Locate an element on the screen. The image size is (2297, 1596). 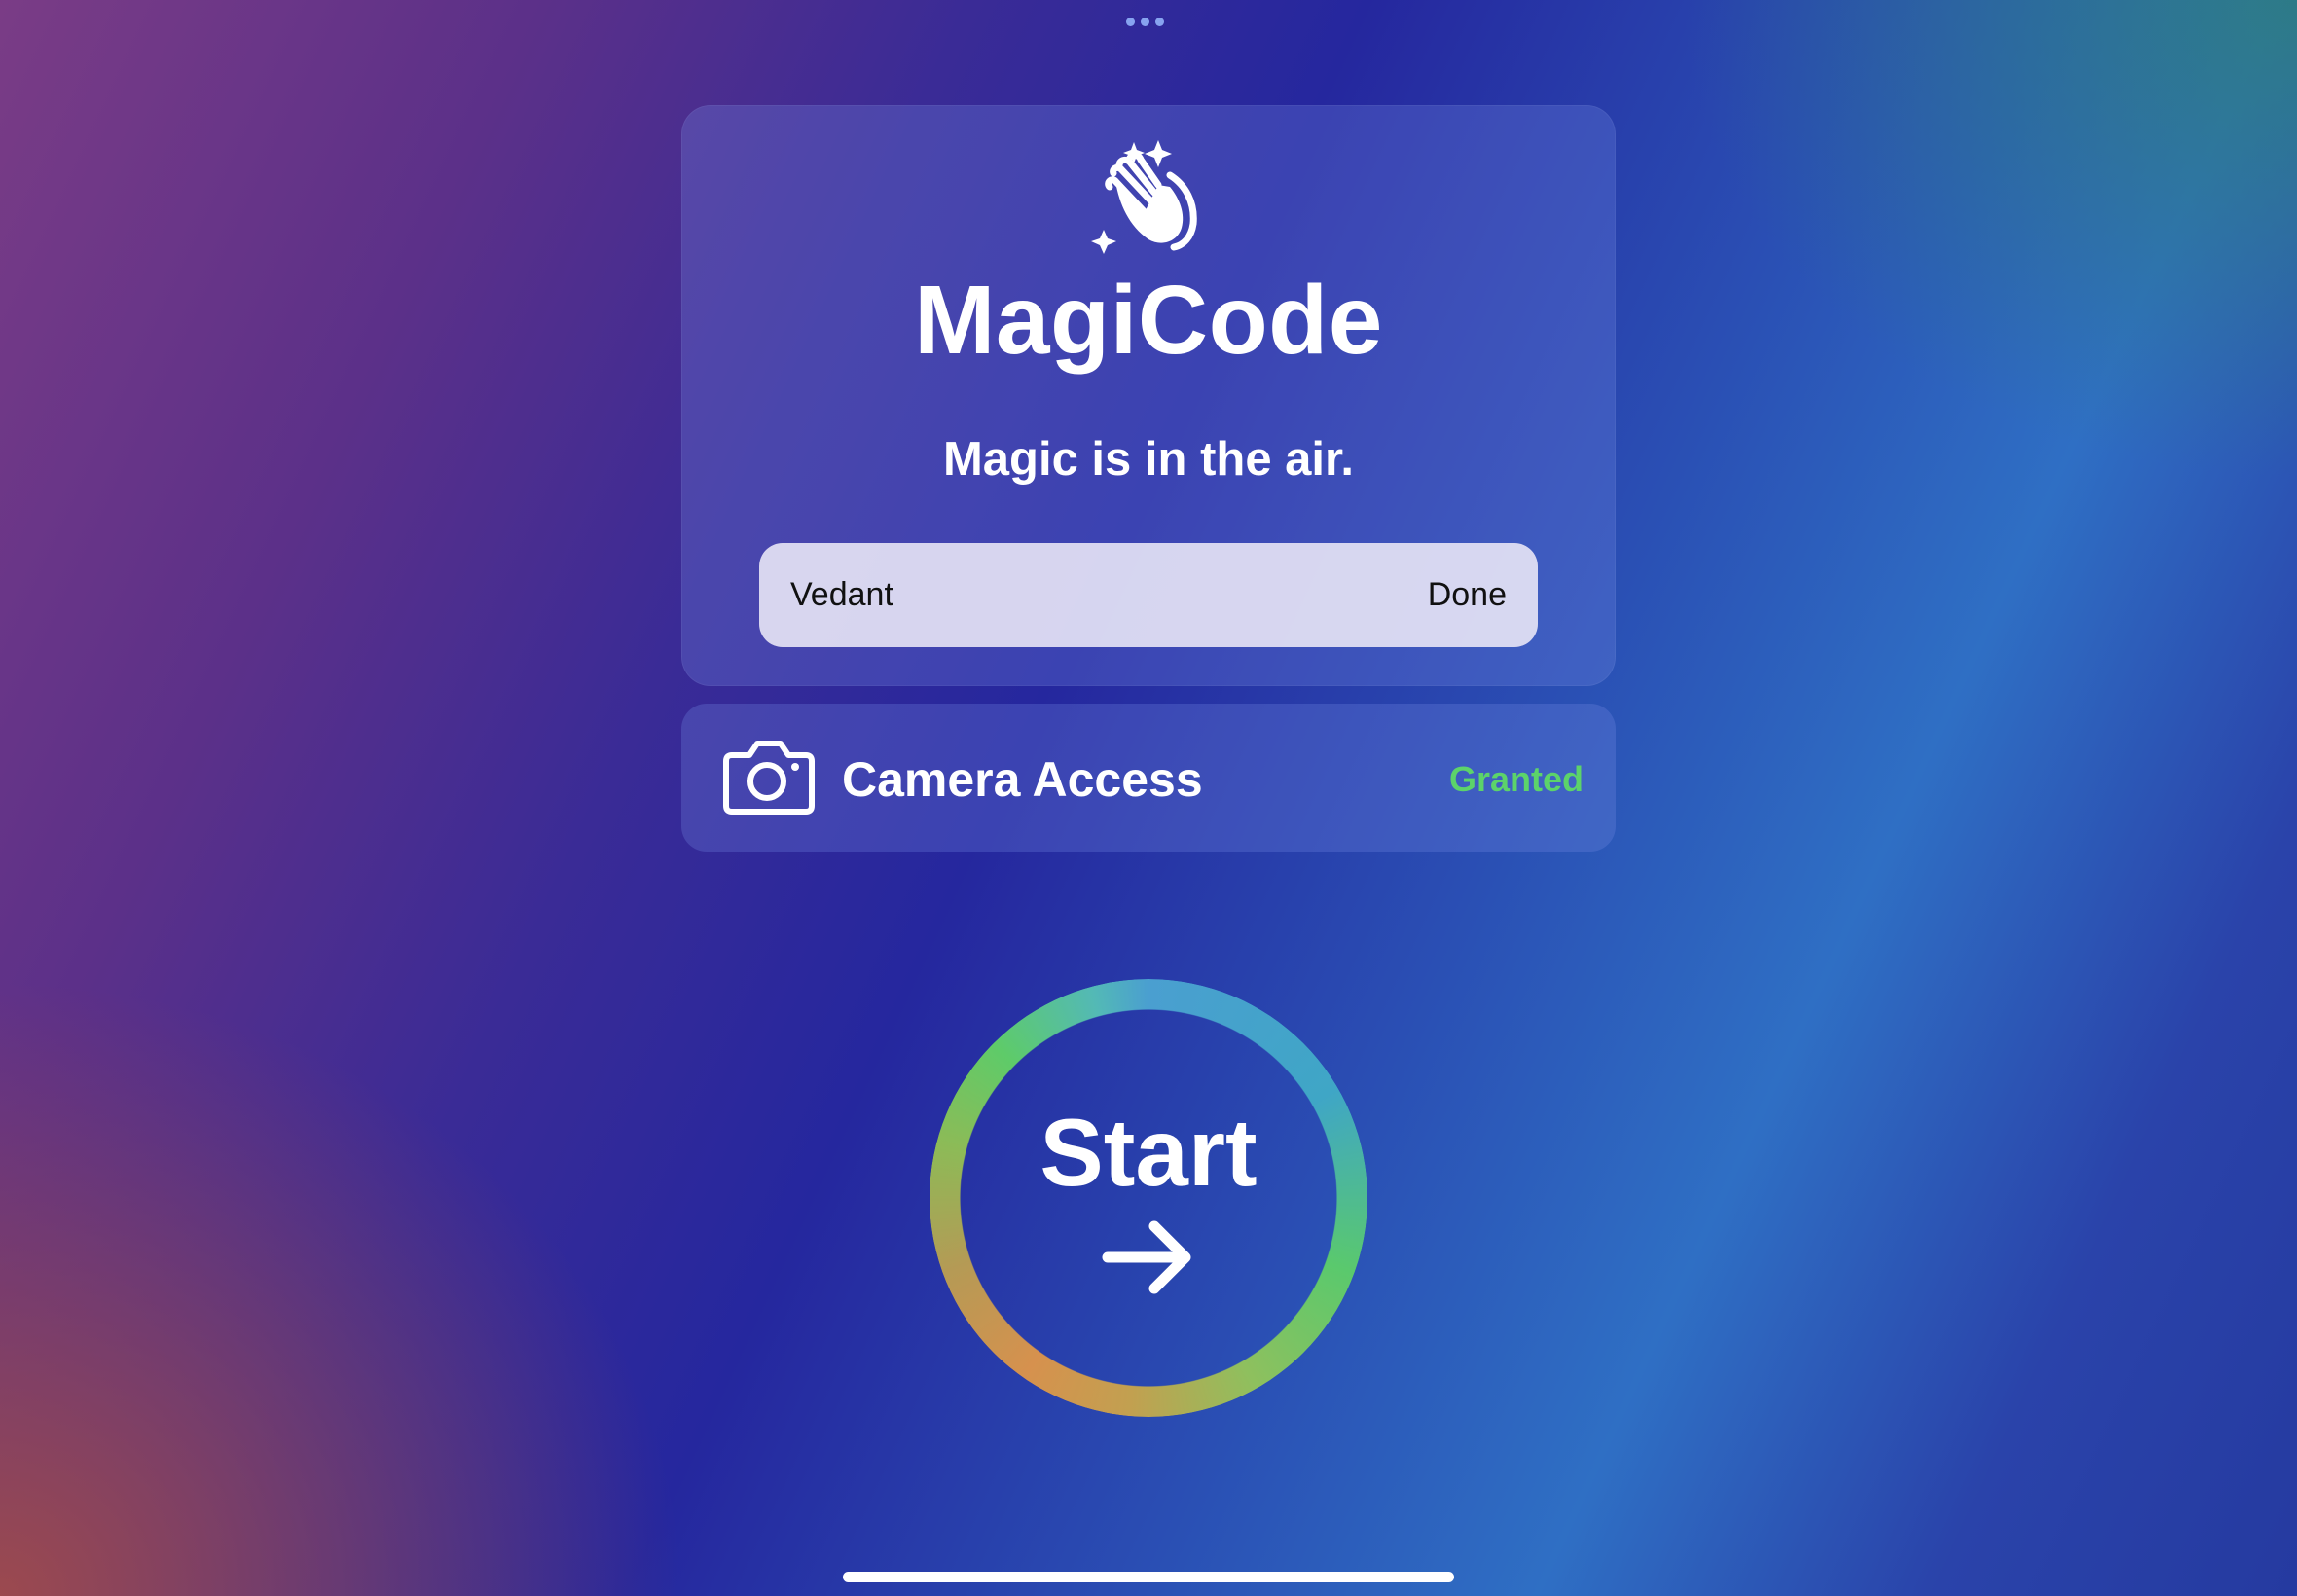
camera-icon is located at coordinates (769, 778).